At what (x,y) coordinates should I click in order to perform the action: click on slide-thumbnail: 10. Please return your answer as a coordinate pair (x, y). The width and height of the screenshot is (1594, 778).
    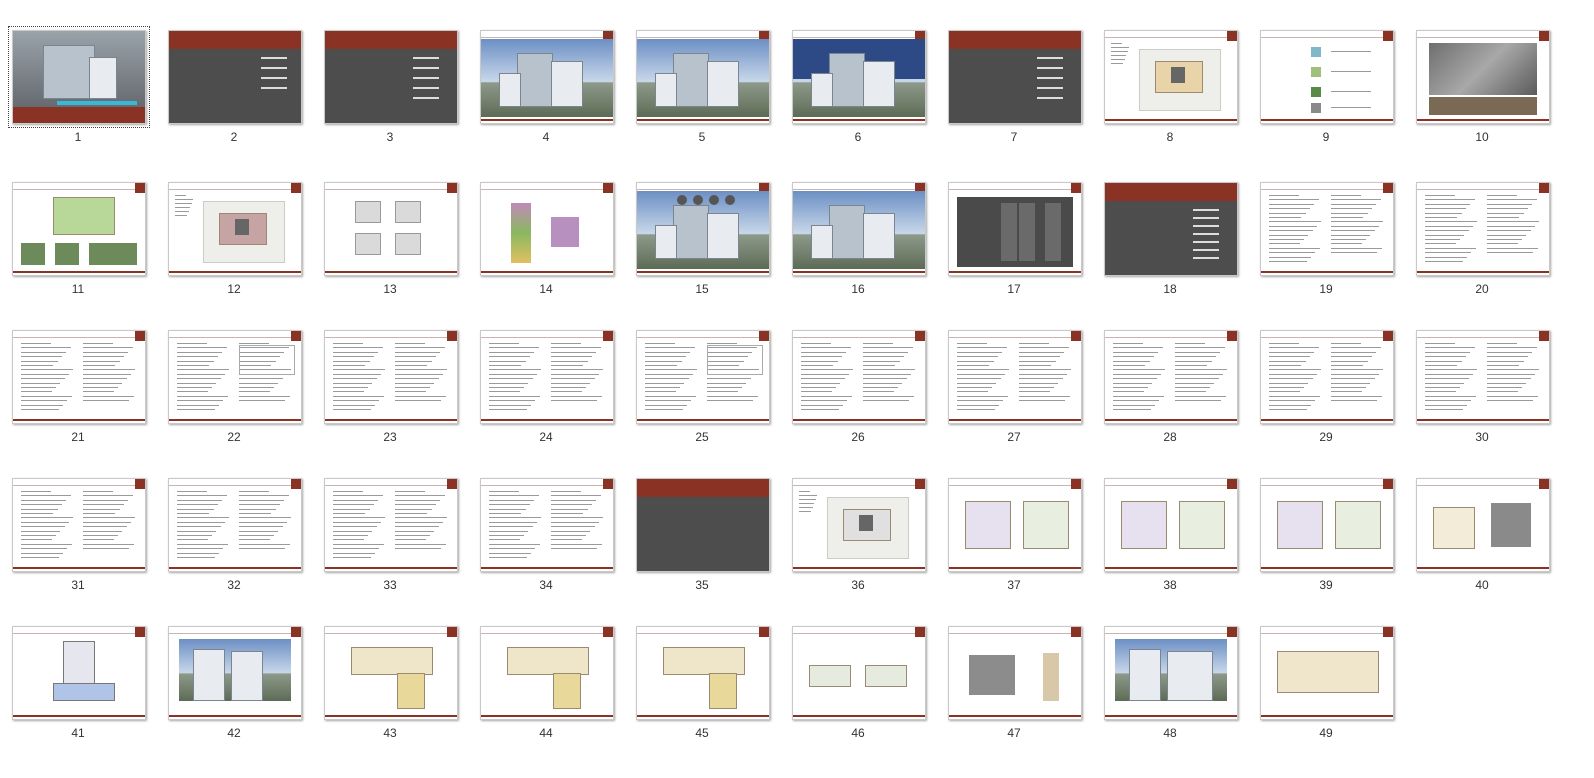
    Looking at the image, I should click on (1482, 91).